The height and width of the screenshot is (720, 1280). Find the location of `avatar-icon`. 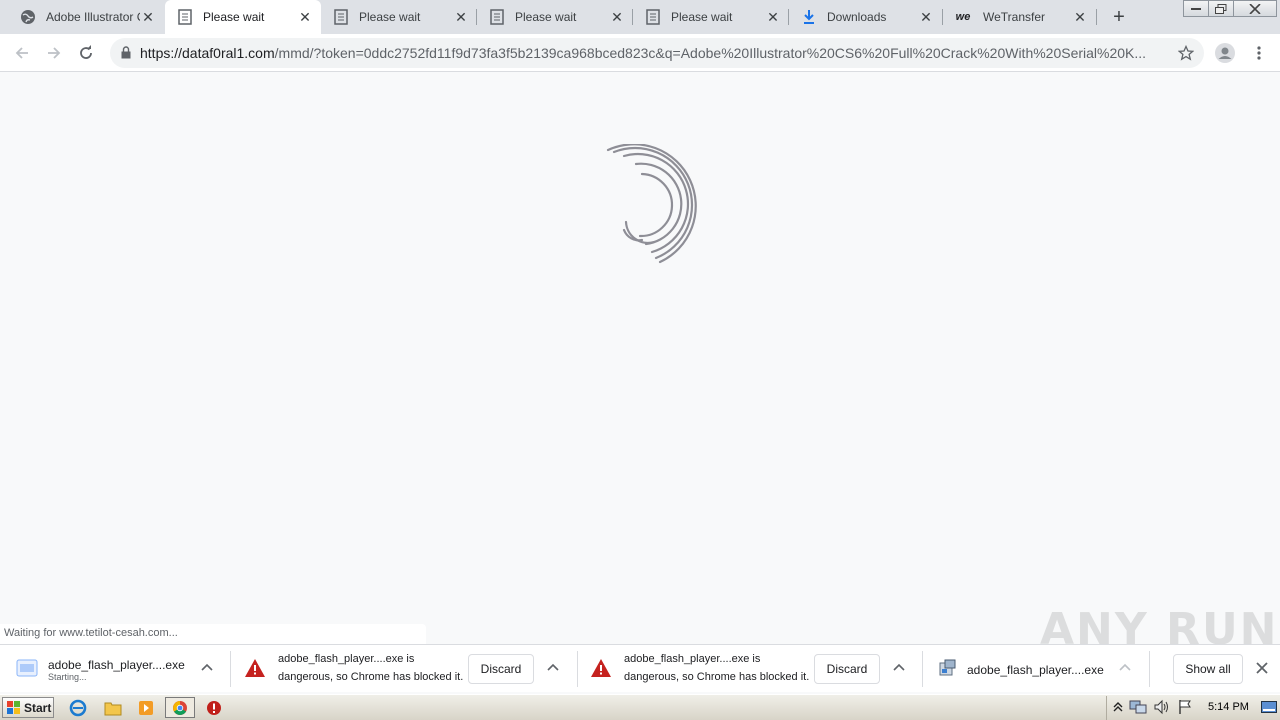

avatar-icon is located at coordinates (1225, 53).